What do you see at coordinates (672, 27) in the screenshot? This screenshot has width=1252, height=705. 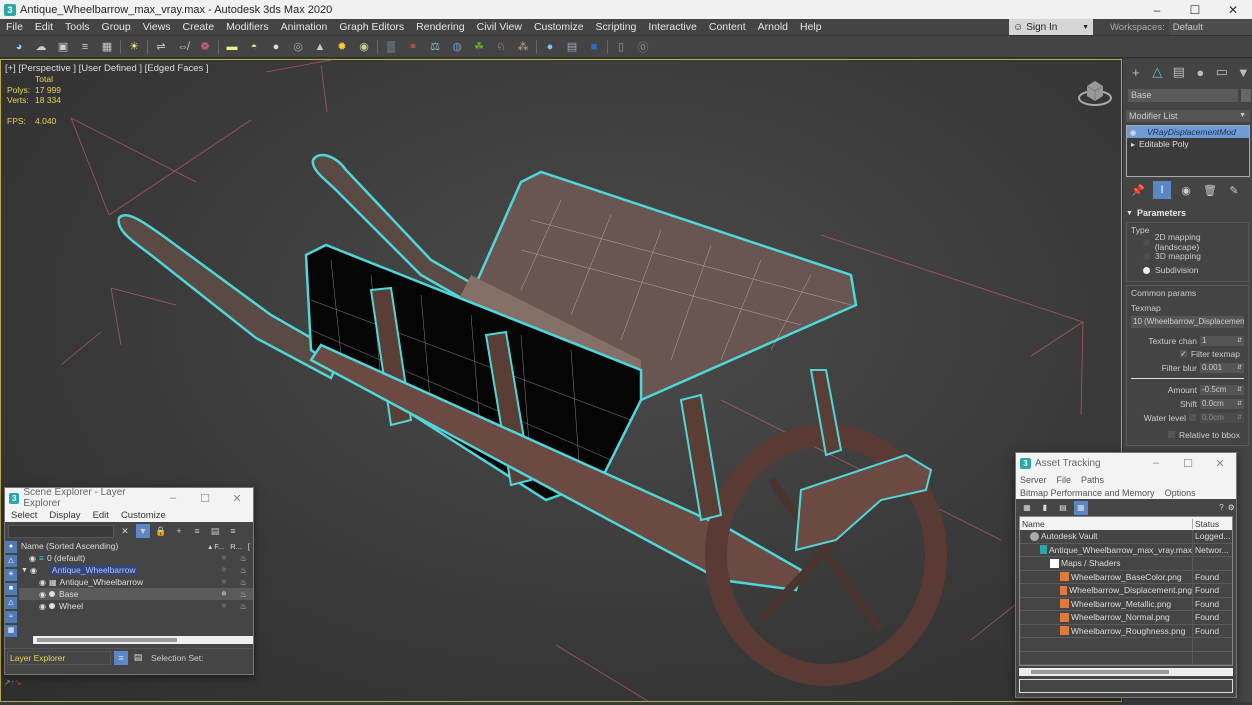 I see `menu-interactive: Interactive` at bounding box center [672, 27].